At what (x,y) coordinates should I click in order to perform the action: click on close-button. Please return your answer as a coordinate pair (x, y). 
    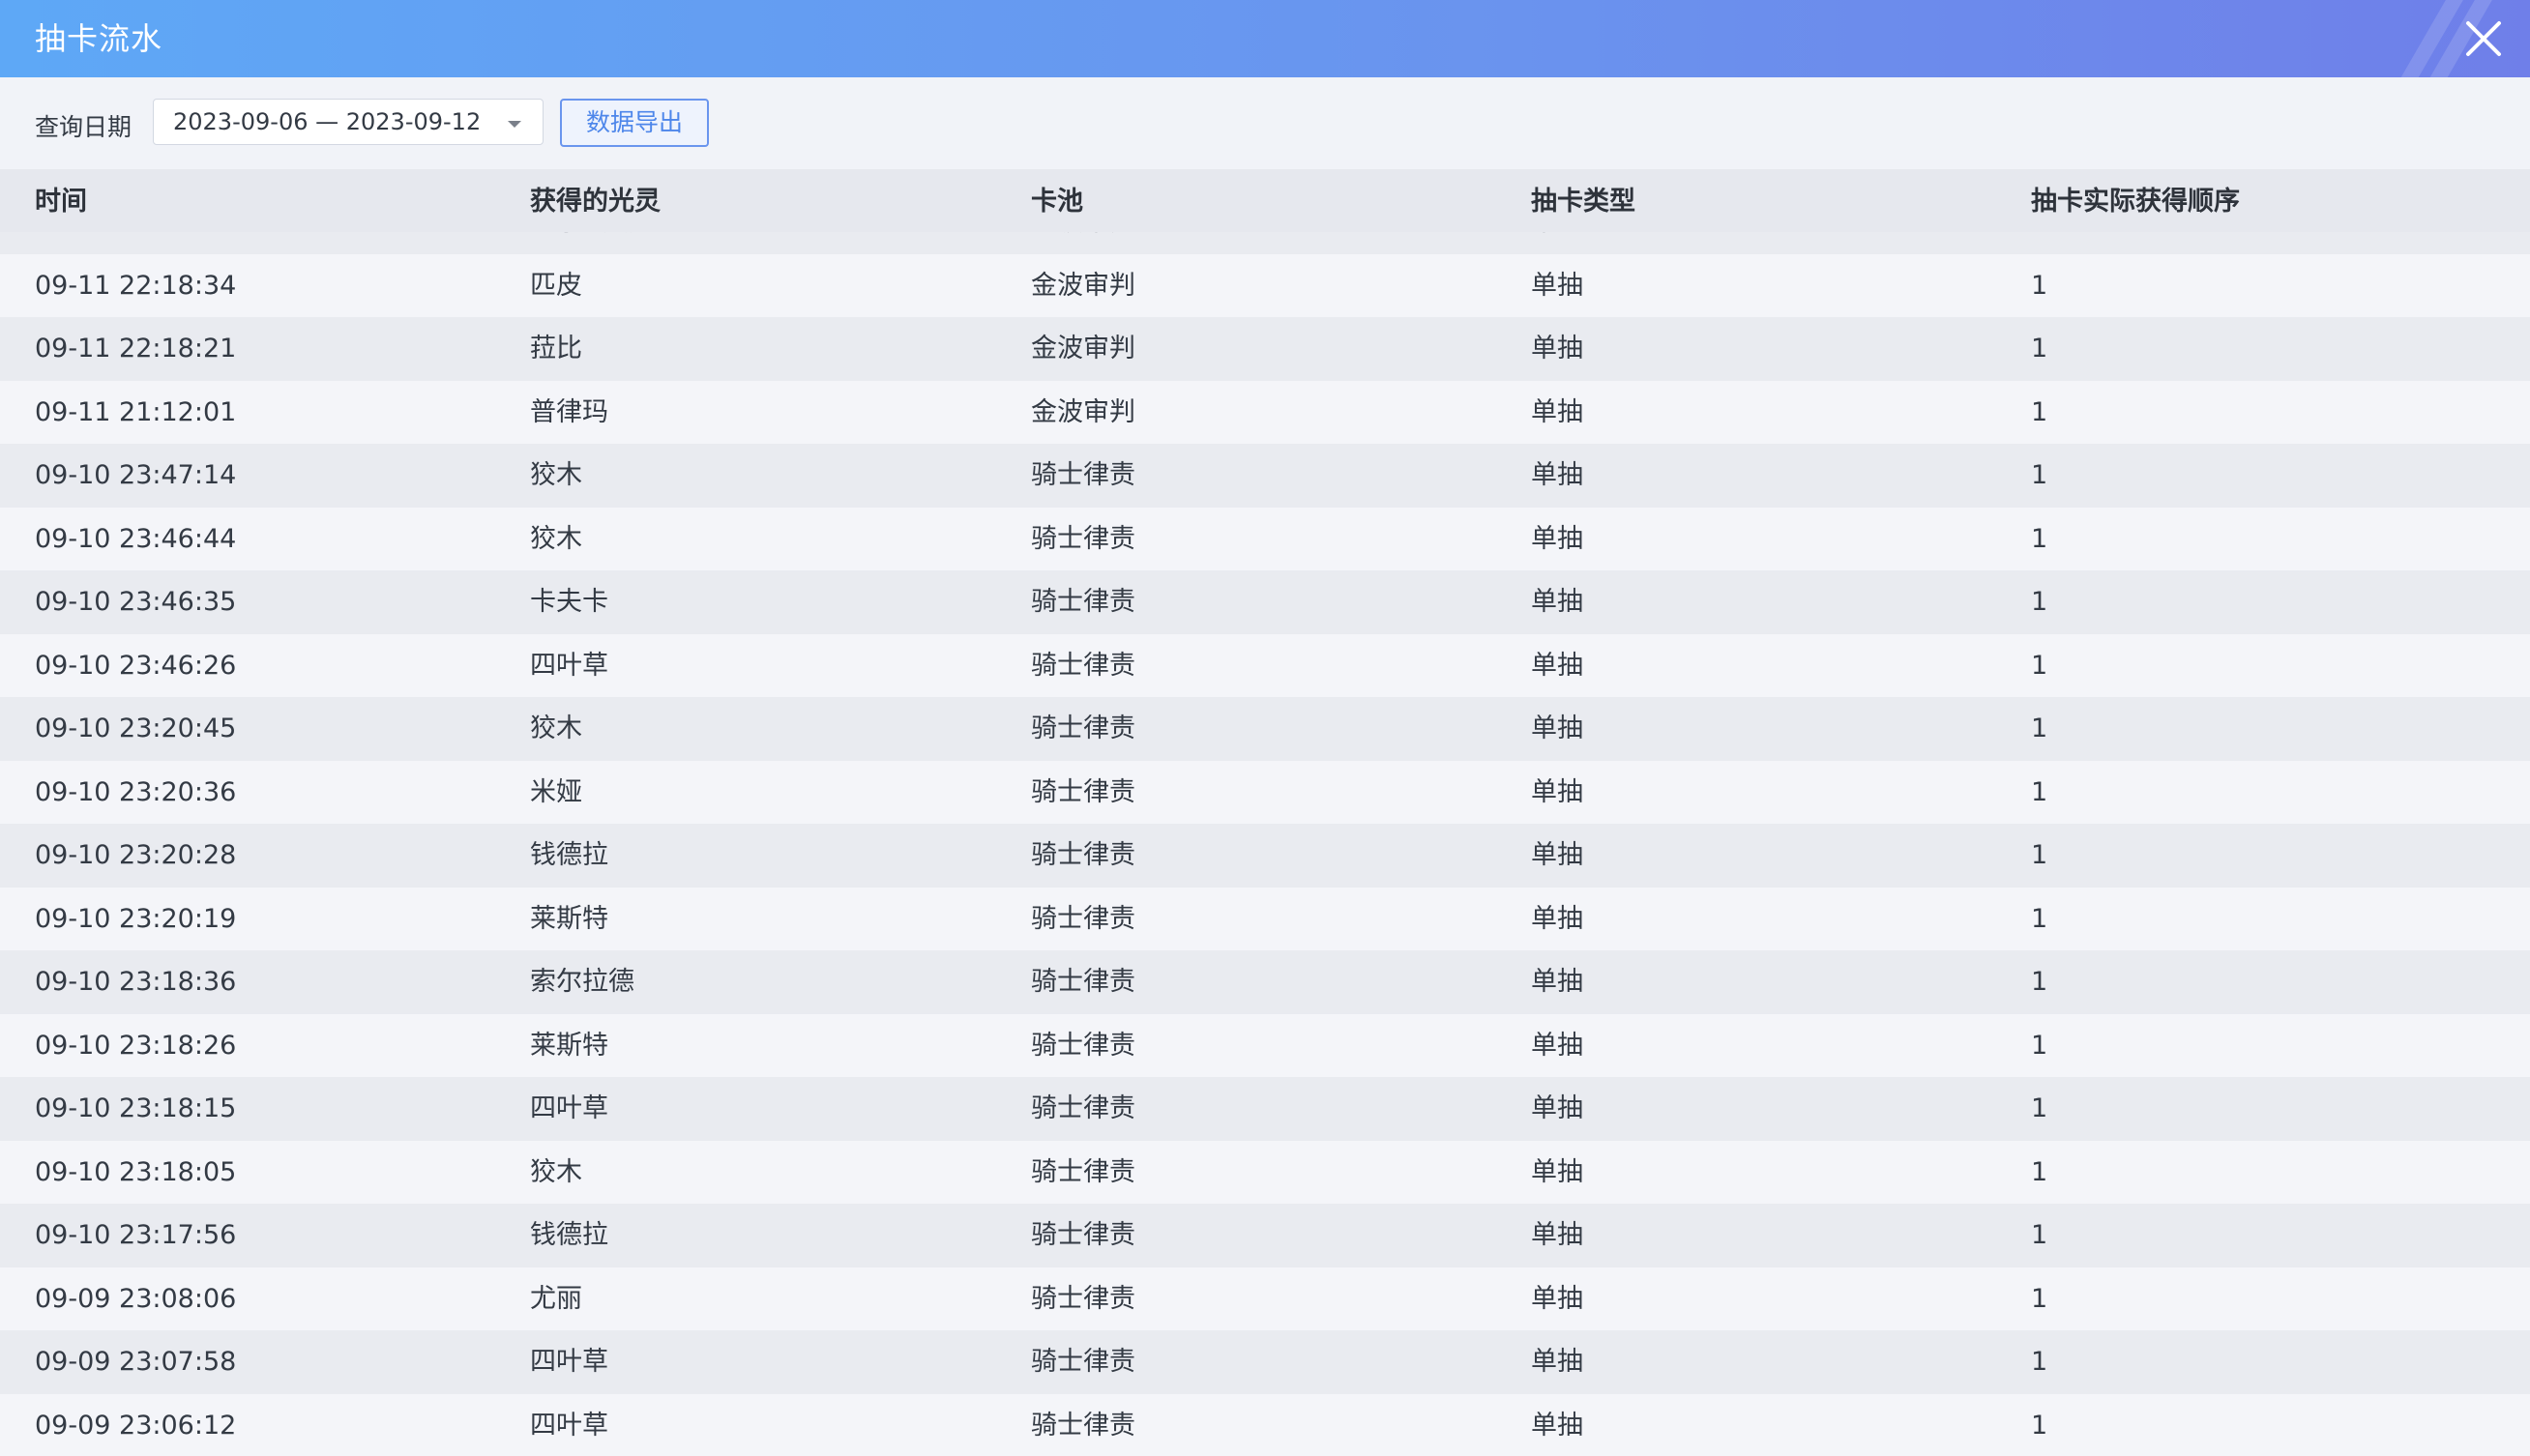
    Looking at the image, I should click on (2483, 39).